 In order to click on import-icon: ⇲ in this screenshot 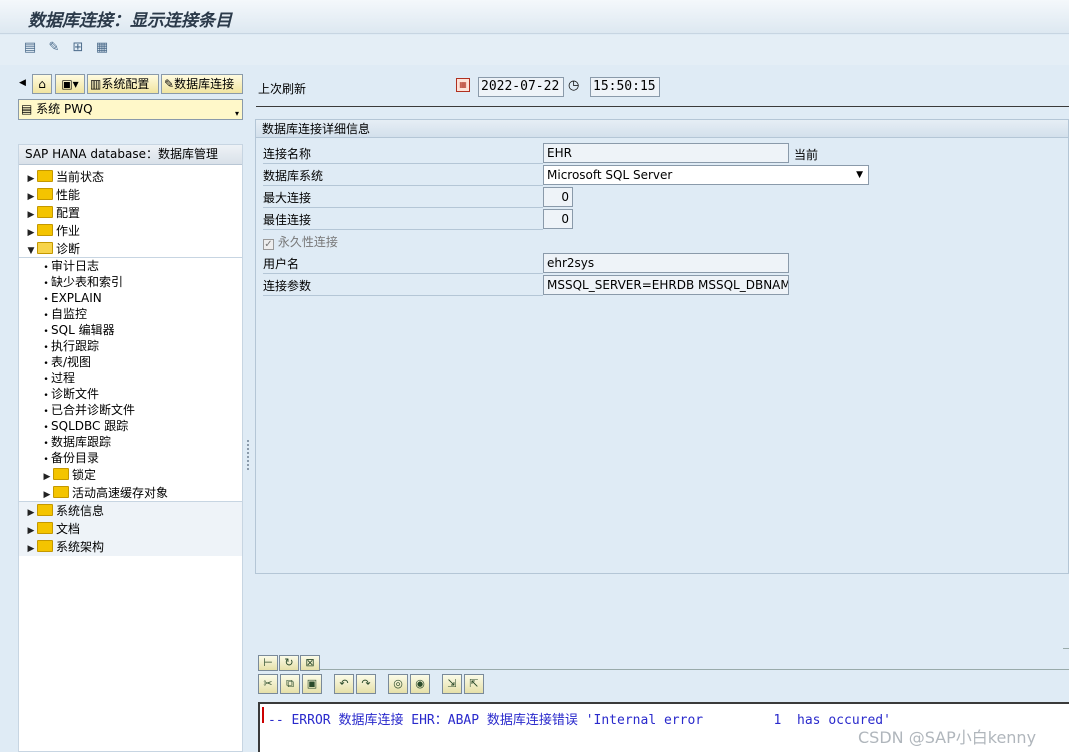, I will do `click(452, 684)`.